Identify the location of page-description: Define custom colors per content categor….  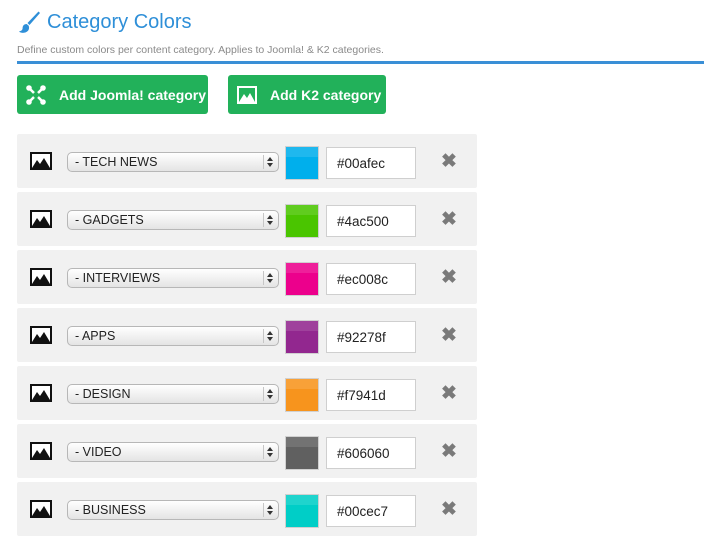
(200, 50).